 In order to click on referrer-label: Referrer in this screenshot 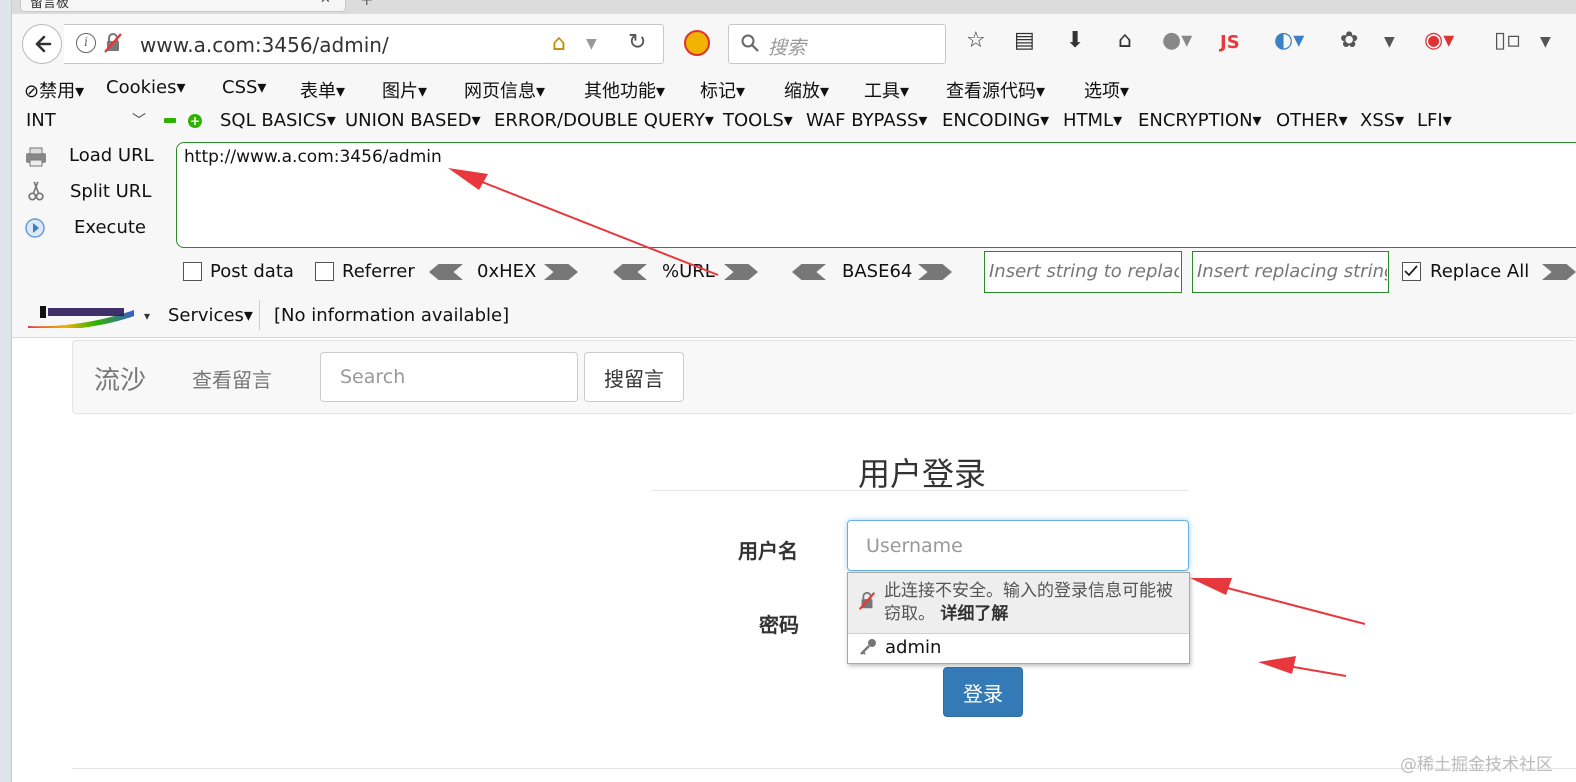, I will do `click(378, 271)`.